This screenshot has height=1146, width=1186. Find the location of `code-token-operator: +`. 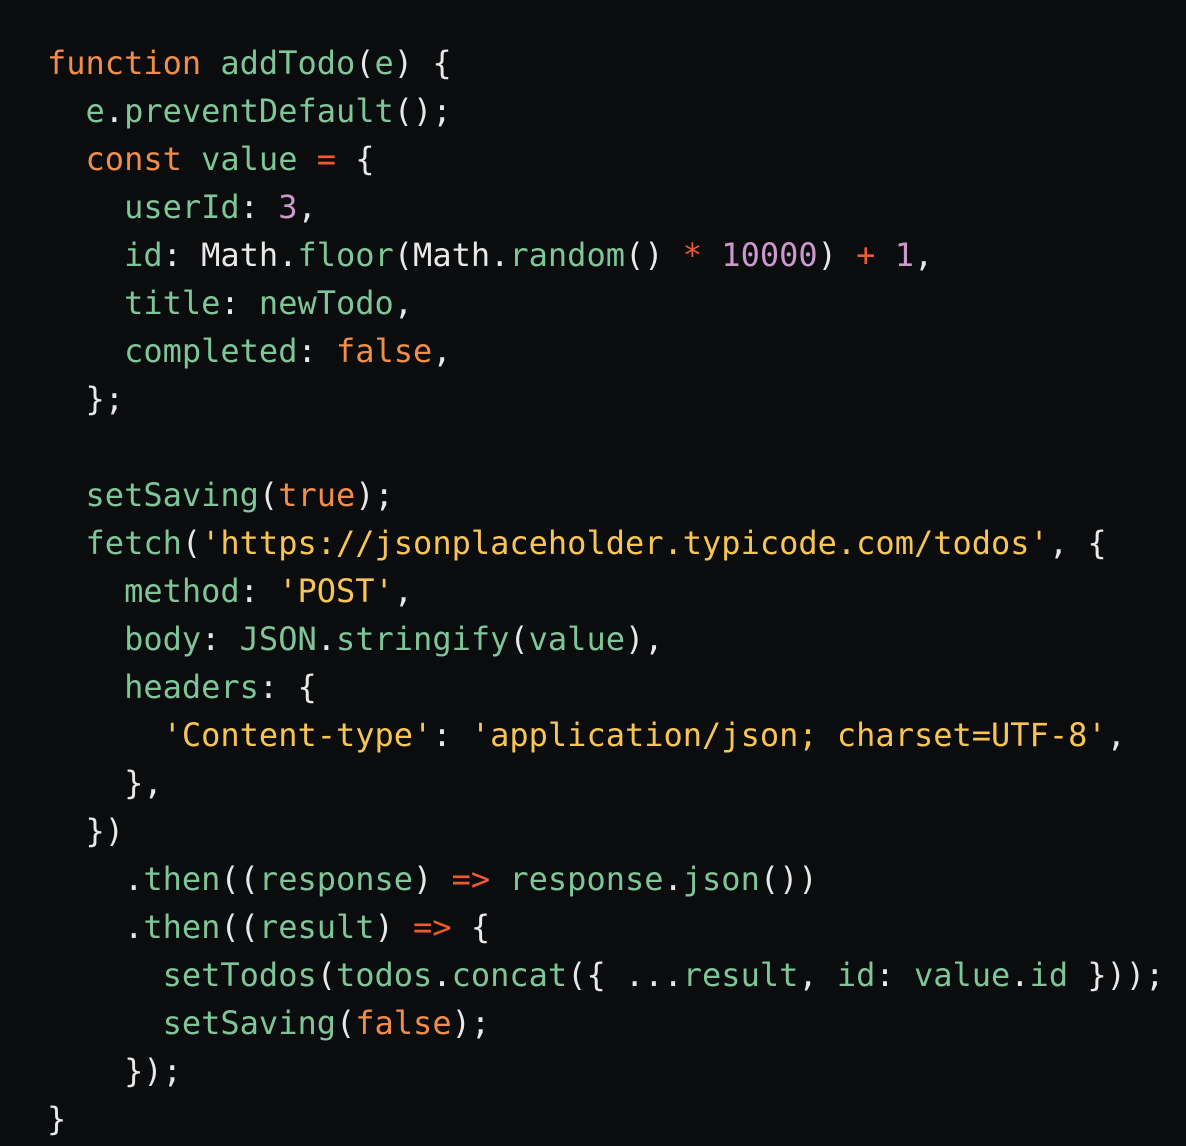

code-token-operator: + is located at coordinates (866, 255).